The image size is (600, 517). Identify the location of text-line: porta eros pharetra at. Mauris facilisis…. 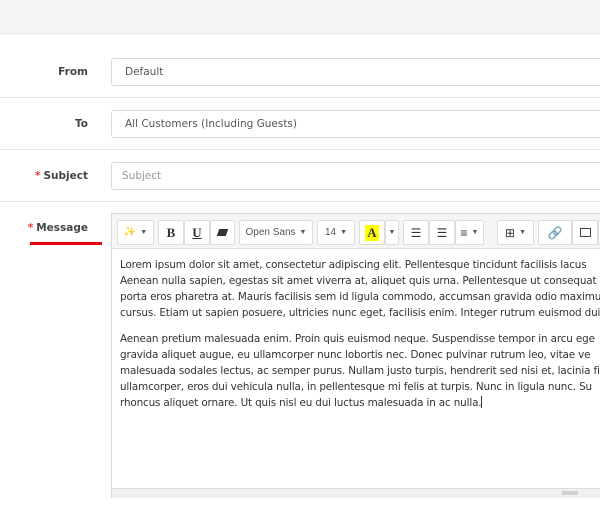
(360, 297).